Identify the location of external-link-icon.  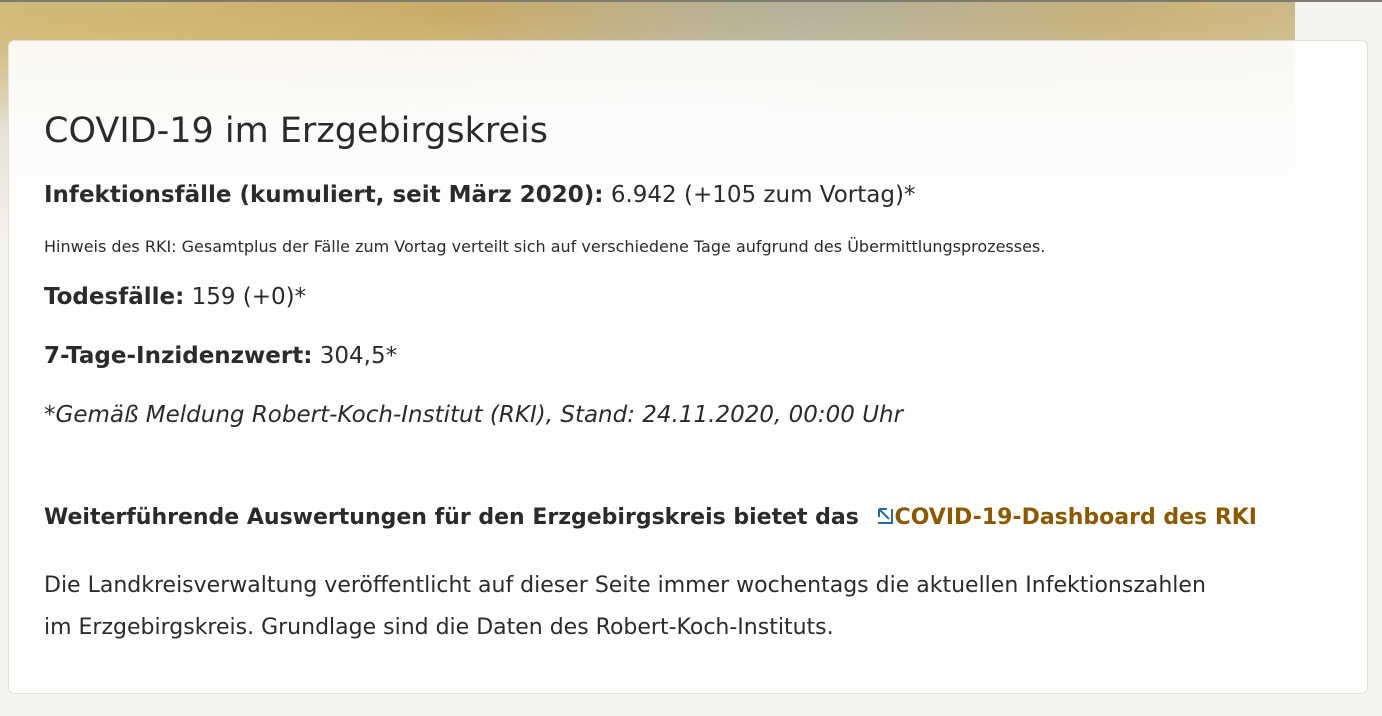
(885, 516).